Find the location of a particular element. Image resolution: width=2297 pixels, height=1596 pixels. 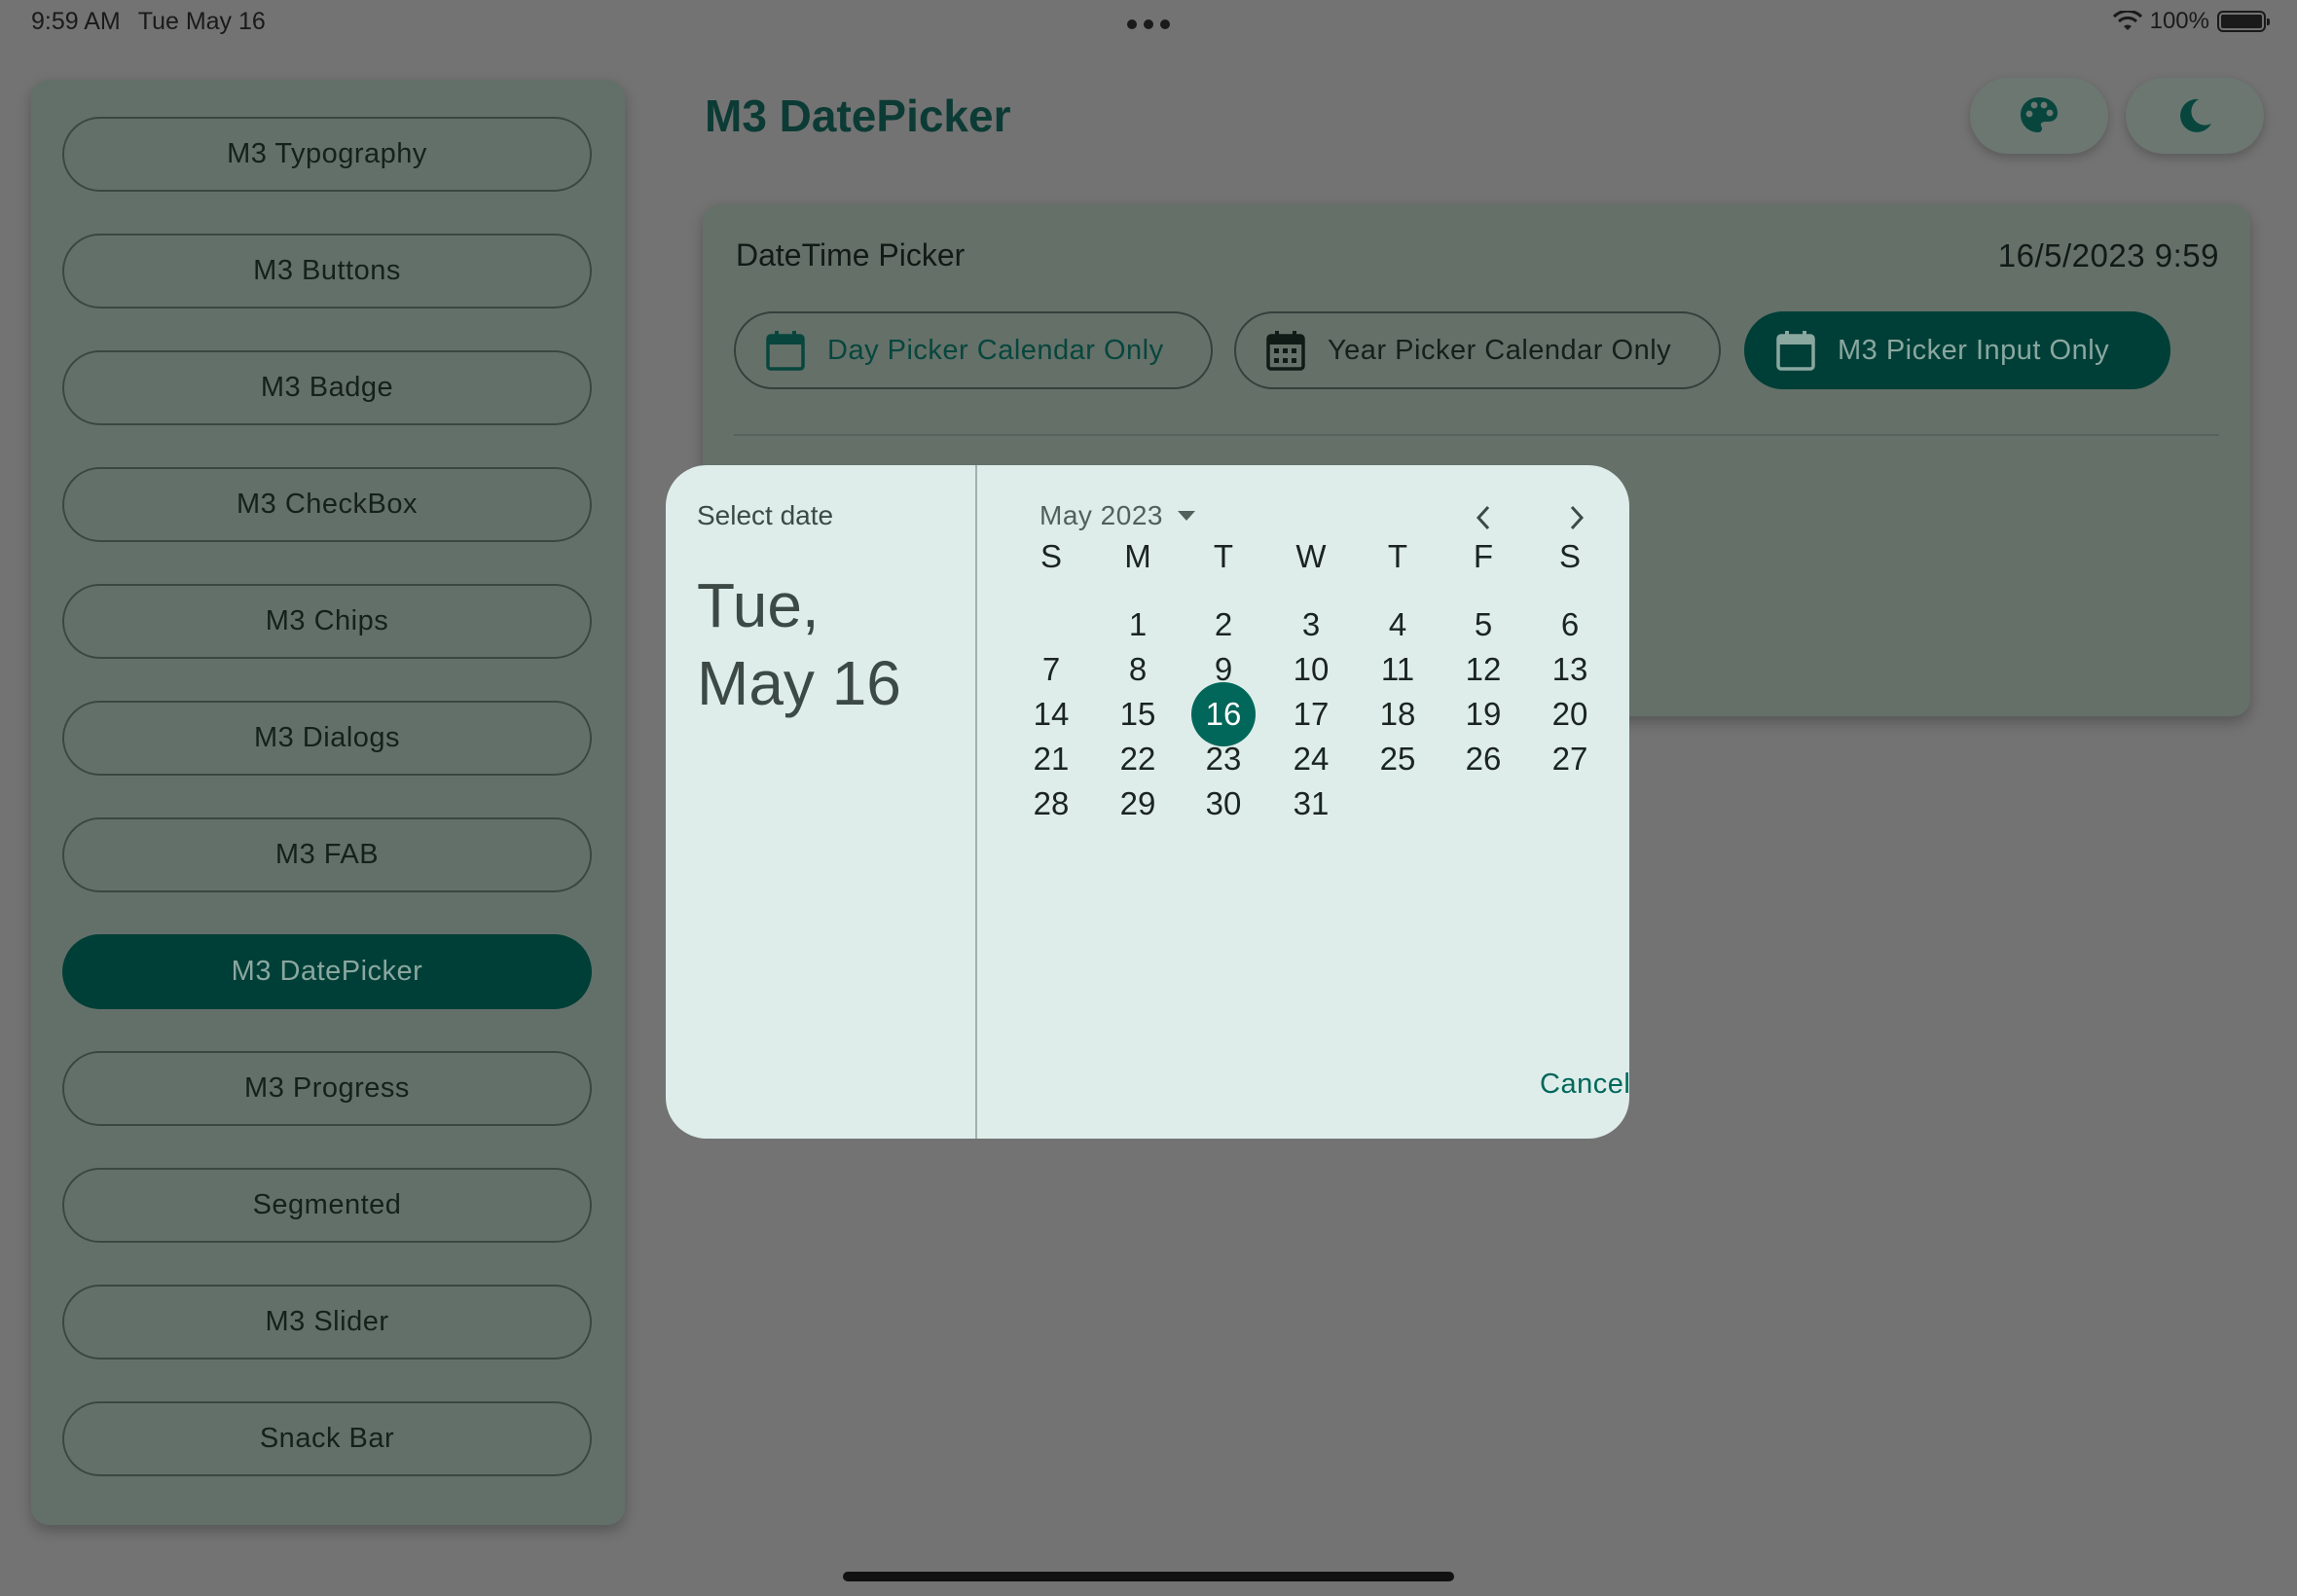

weekday-label: F is located at coordinates (1483, 556).